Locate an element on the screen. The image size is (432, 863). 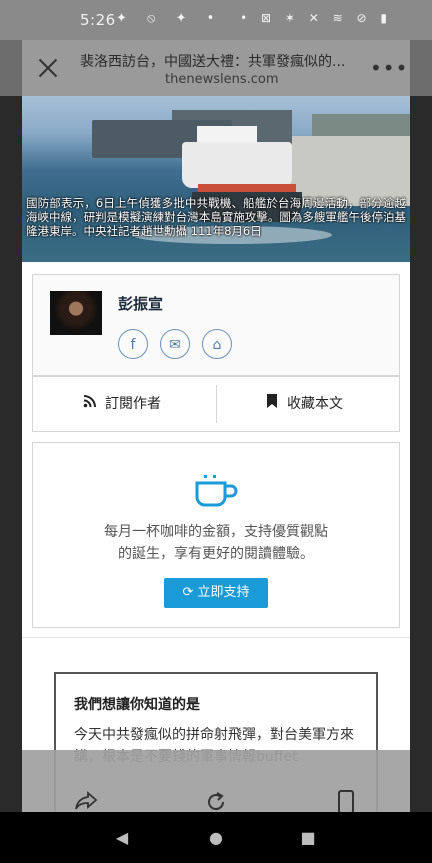
more-options-icon: ••• is located at coordinates (388, 68).